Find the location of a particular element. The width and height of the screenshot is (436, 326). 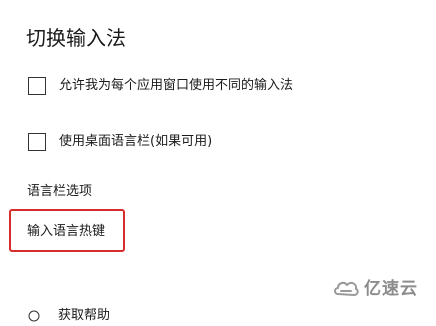

help-icon is located at coordinates (34, 316).